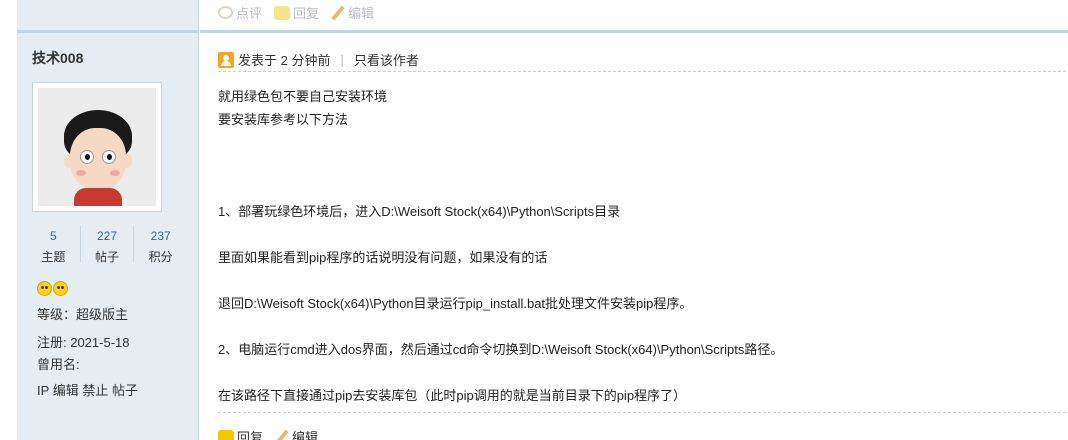 The height and width of the screenshot is (440, 1068). What do you see at coordinates (642, 412) in the screenshot?
I see `post-footer-divider` at bounding box center [642, 412].